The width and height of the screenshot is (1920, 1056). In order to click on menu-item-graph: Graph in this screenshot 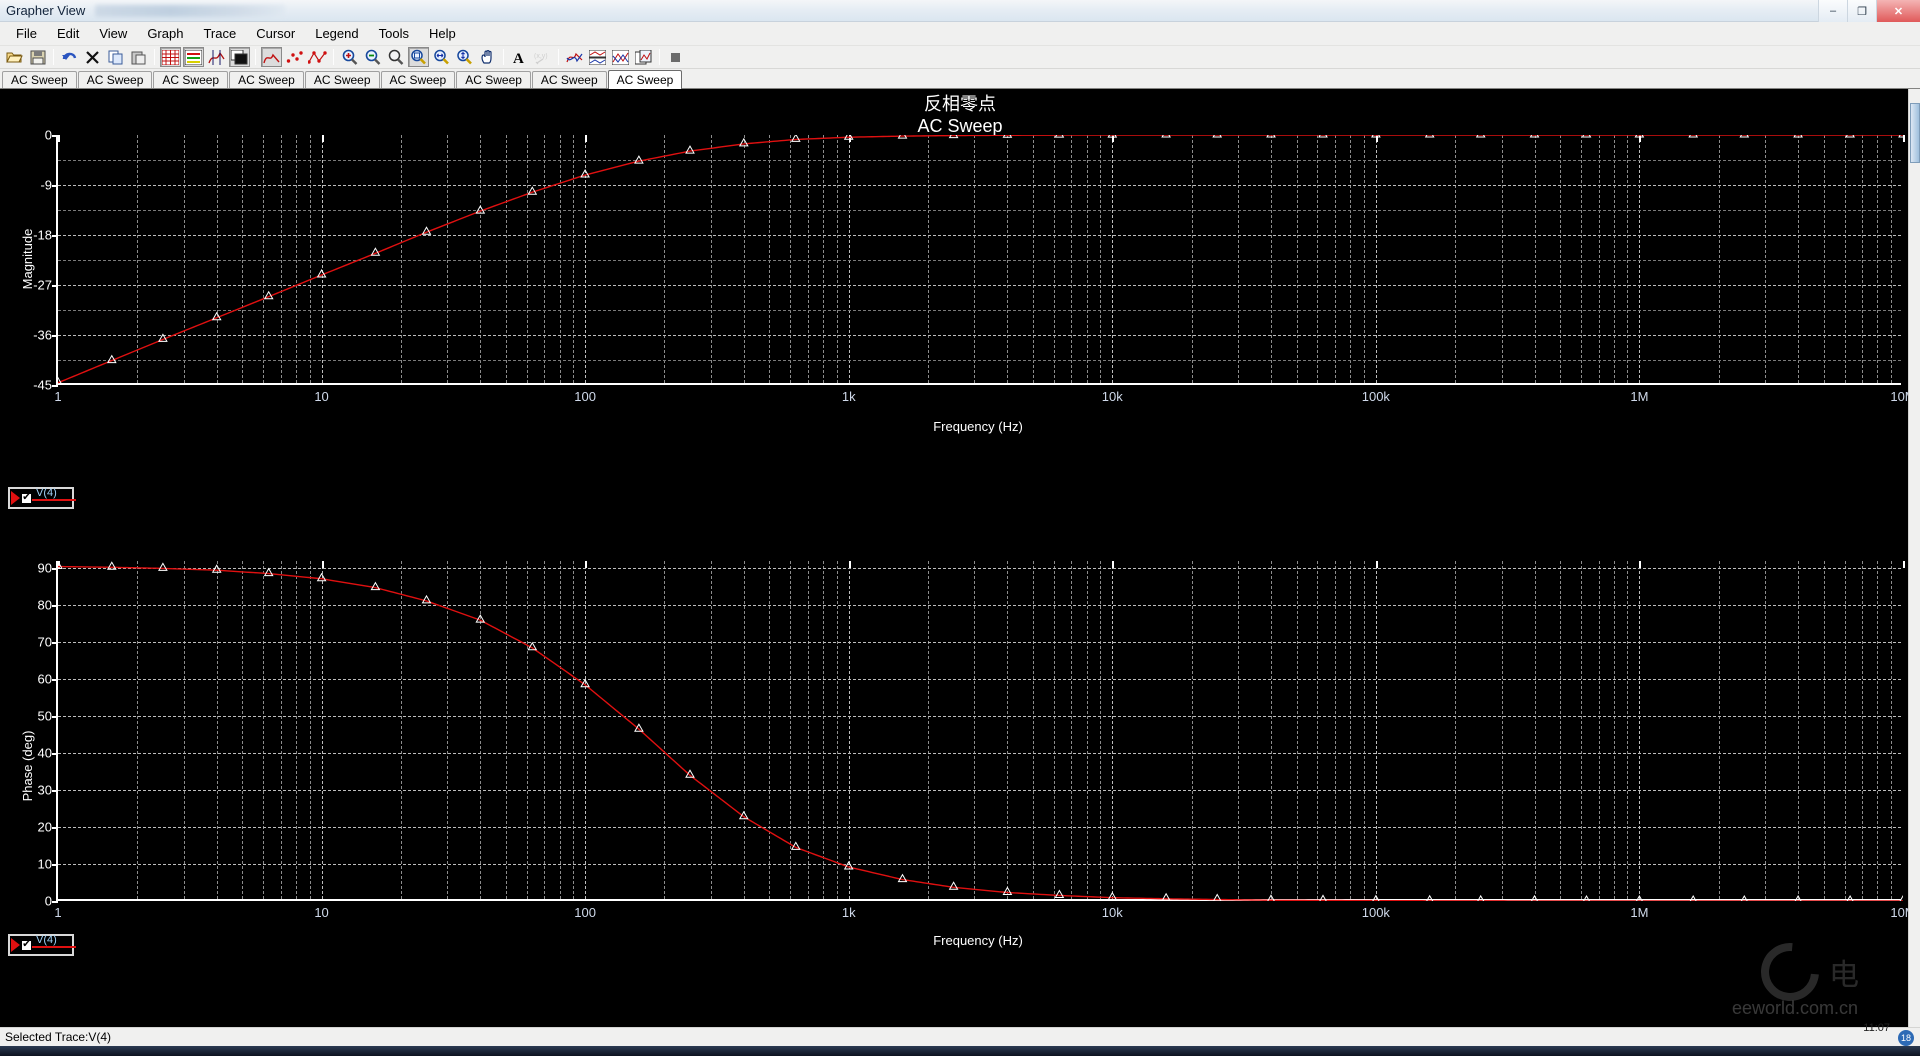, I will do `click(165, 33)`.